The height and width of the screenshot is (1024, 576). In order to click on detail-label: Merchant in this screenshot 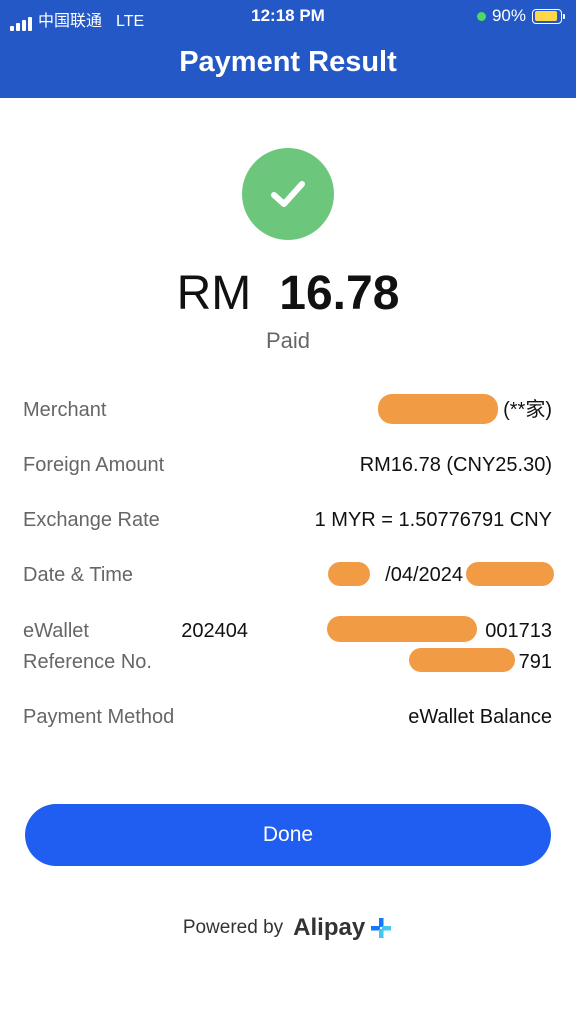, I will do `click(65, 410)`.